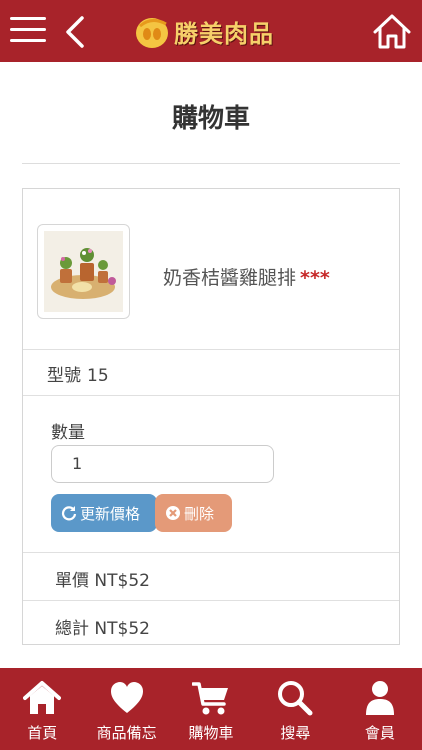  I want to click on nav-search: 搜尋, so click(295, 709).